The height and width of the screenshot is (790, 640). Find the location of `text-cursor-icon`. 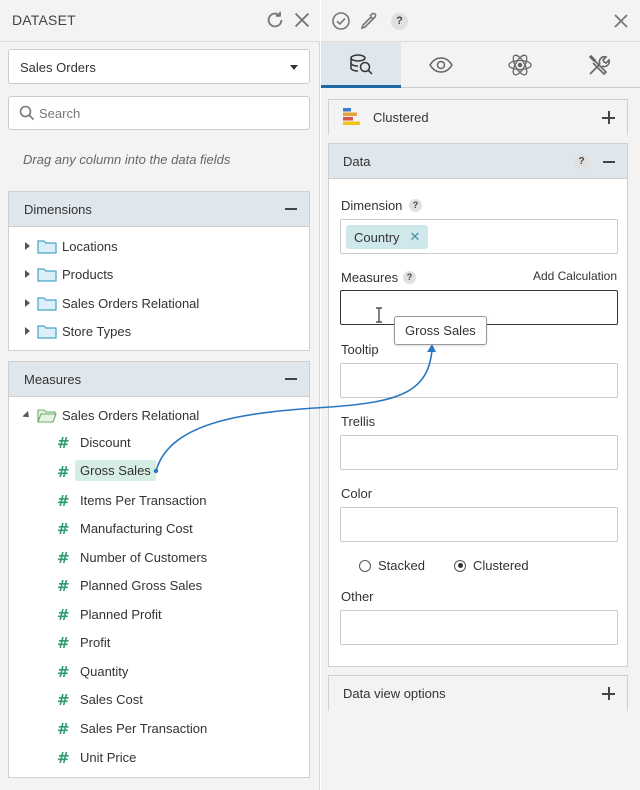

text-cursor-icon is located at coordinates (379, 315).